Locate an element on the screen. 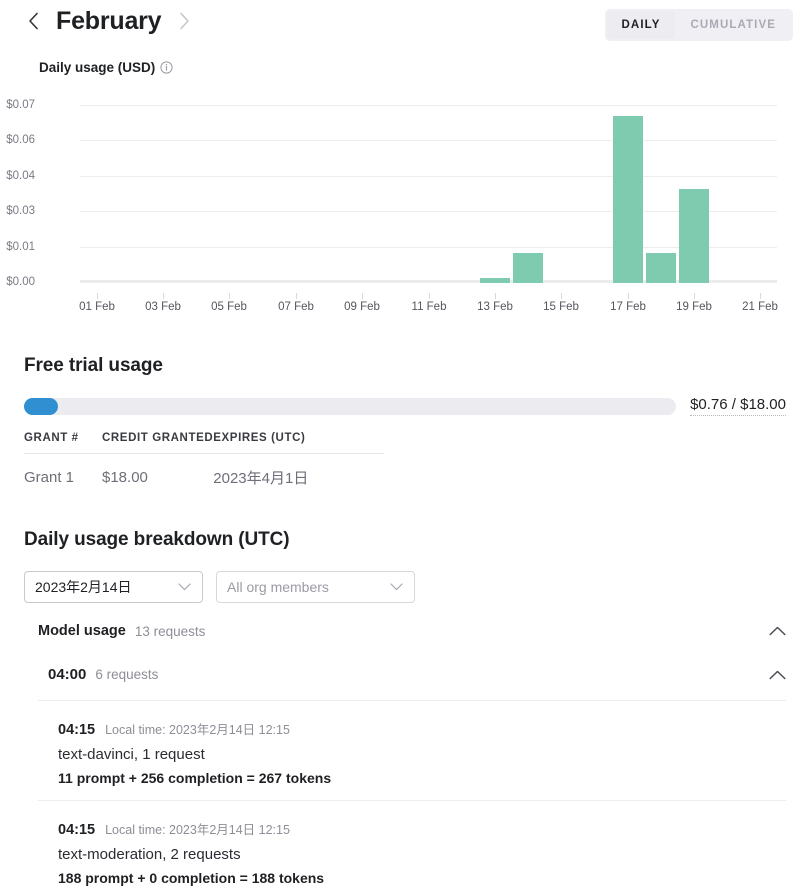 Image resolution: width=810 pixels, height=893 pixels. model-usage-count: 13 requests is located at coordinates (170, 631).